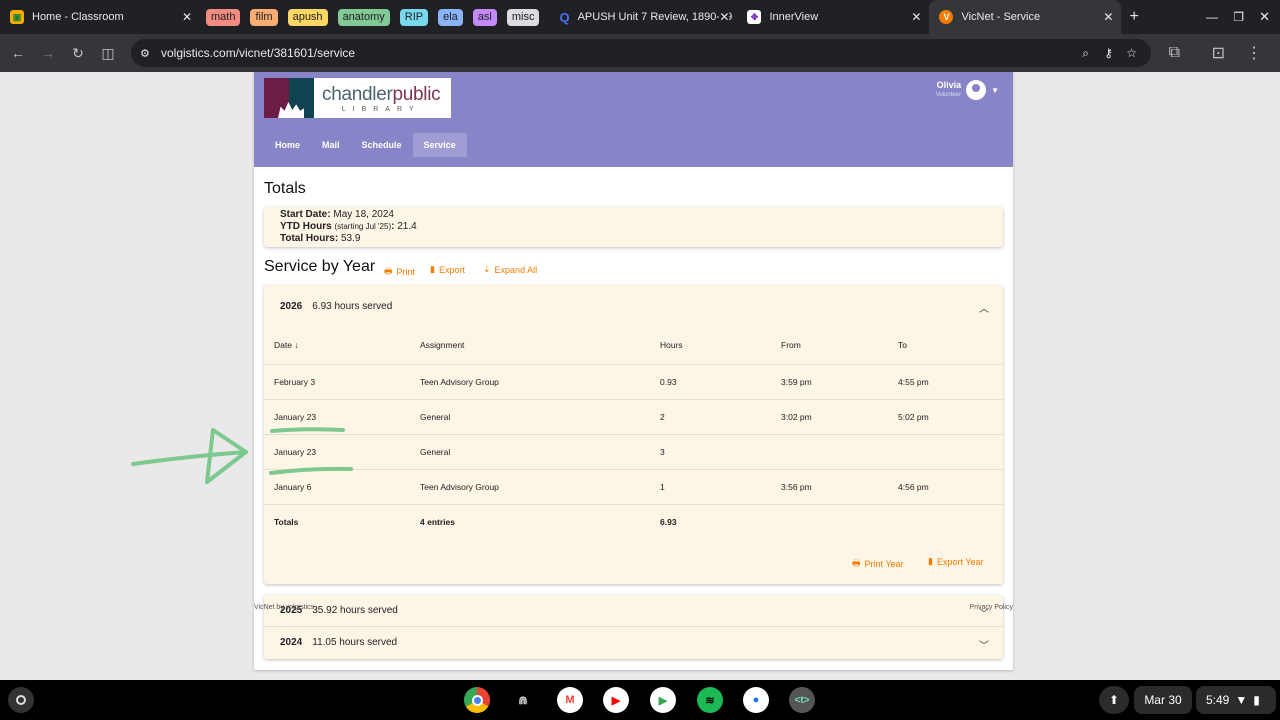 The width and height of the screenshot is (1280, 720). What do you see at coordinates (1241, 700) in the screenshot?
I see `wifi-icon: ▼` at bounding box center [1241, 700].